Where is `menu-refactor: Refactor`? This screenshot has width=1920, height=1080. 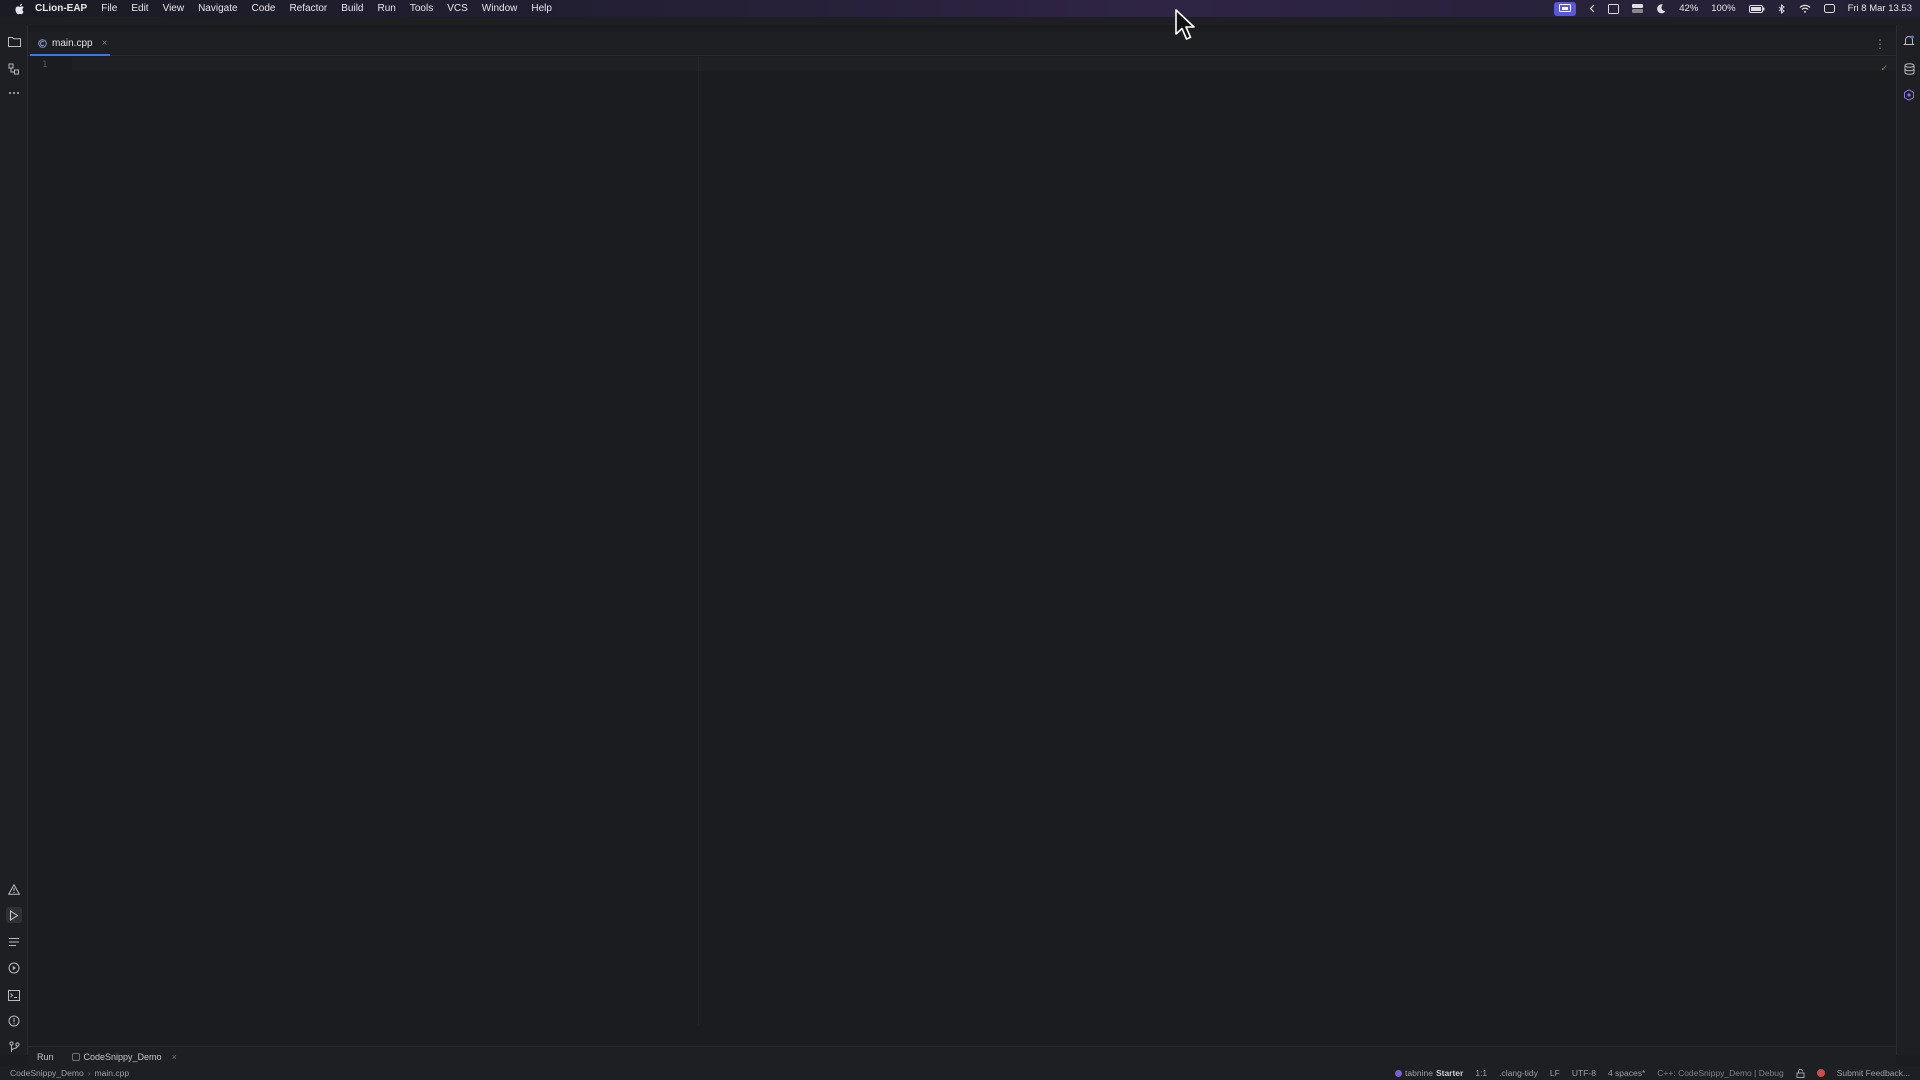 menu-refactor: Refactor is located at coordinates (308, 8).